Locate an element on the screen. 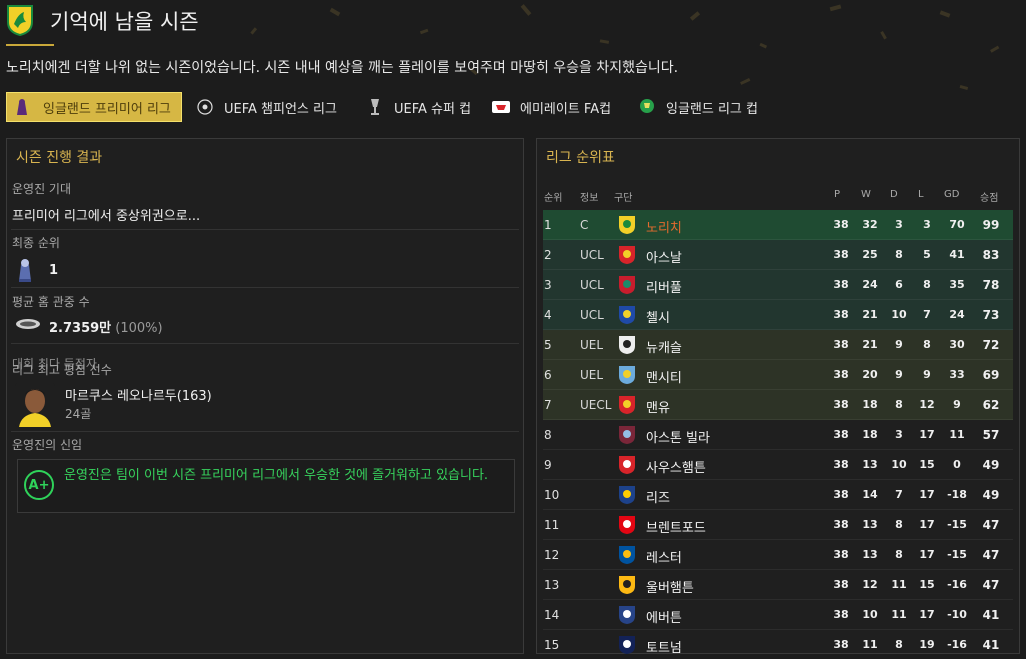  panel-title: 리그 순위표 is located at coordinates (580, 158).